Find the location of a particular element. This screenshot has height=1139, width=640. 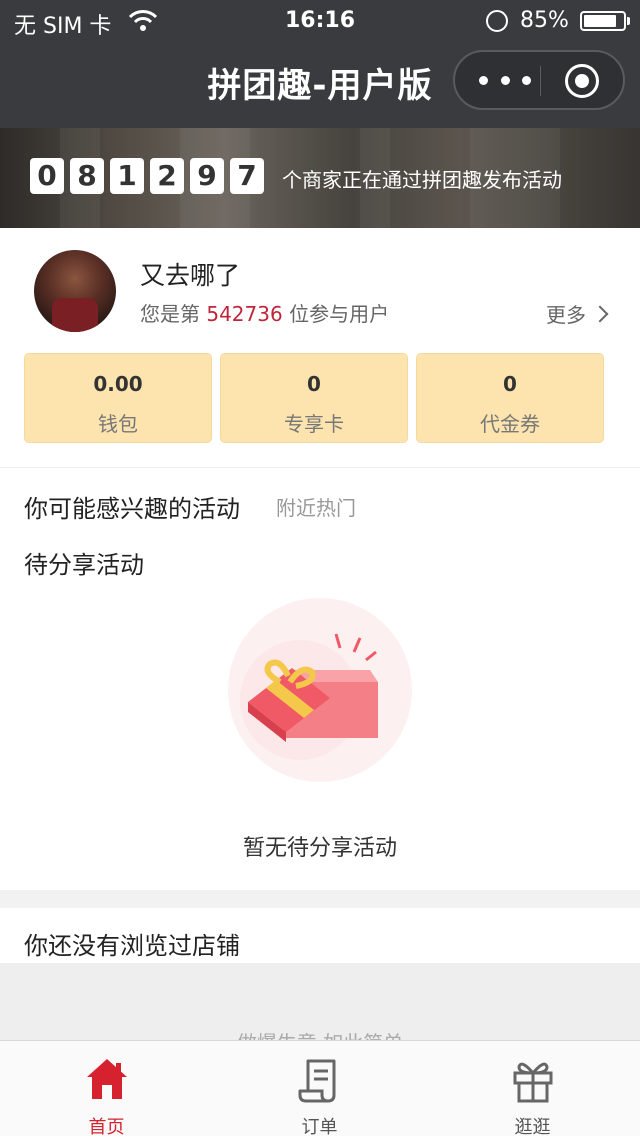

tab-home-label: 首页 is located at coordinates (106, 1127).